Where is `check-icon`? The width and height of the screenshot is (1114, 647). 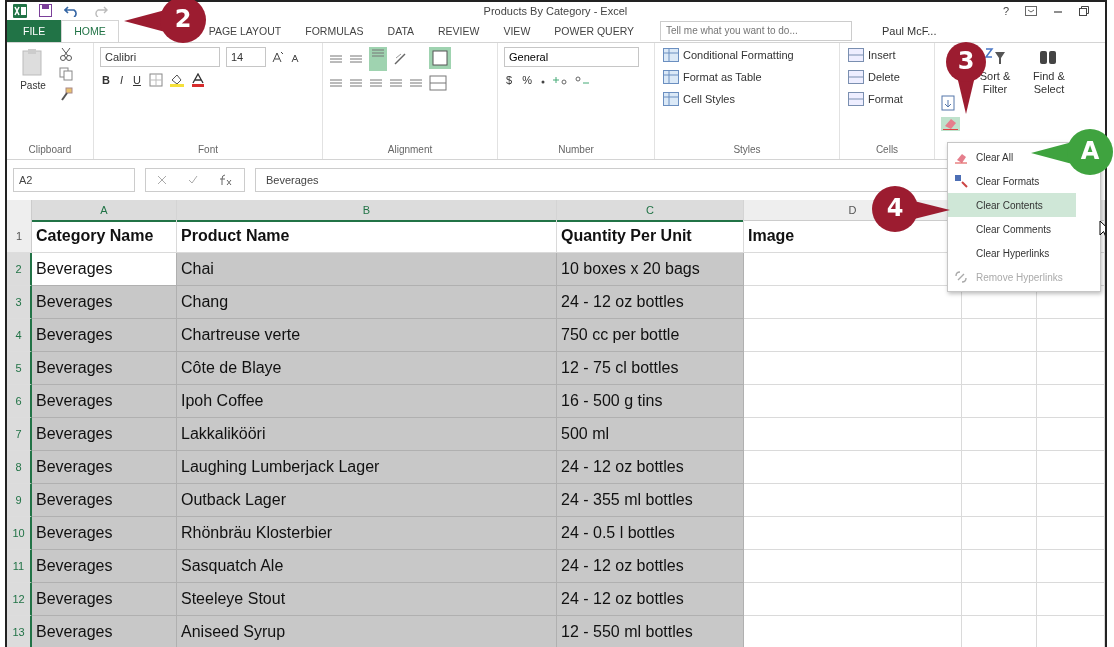 check-icon is located at coordinates (193, 180).